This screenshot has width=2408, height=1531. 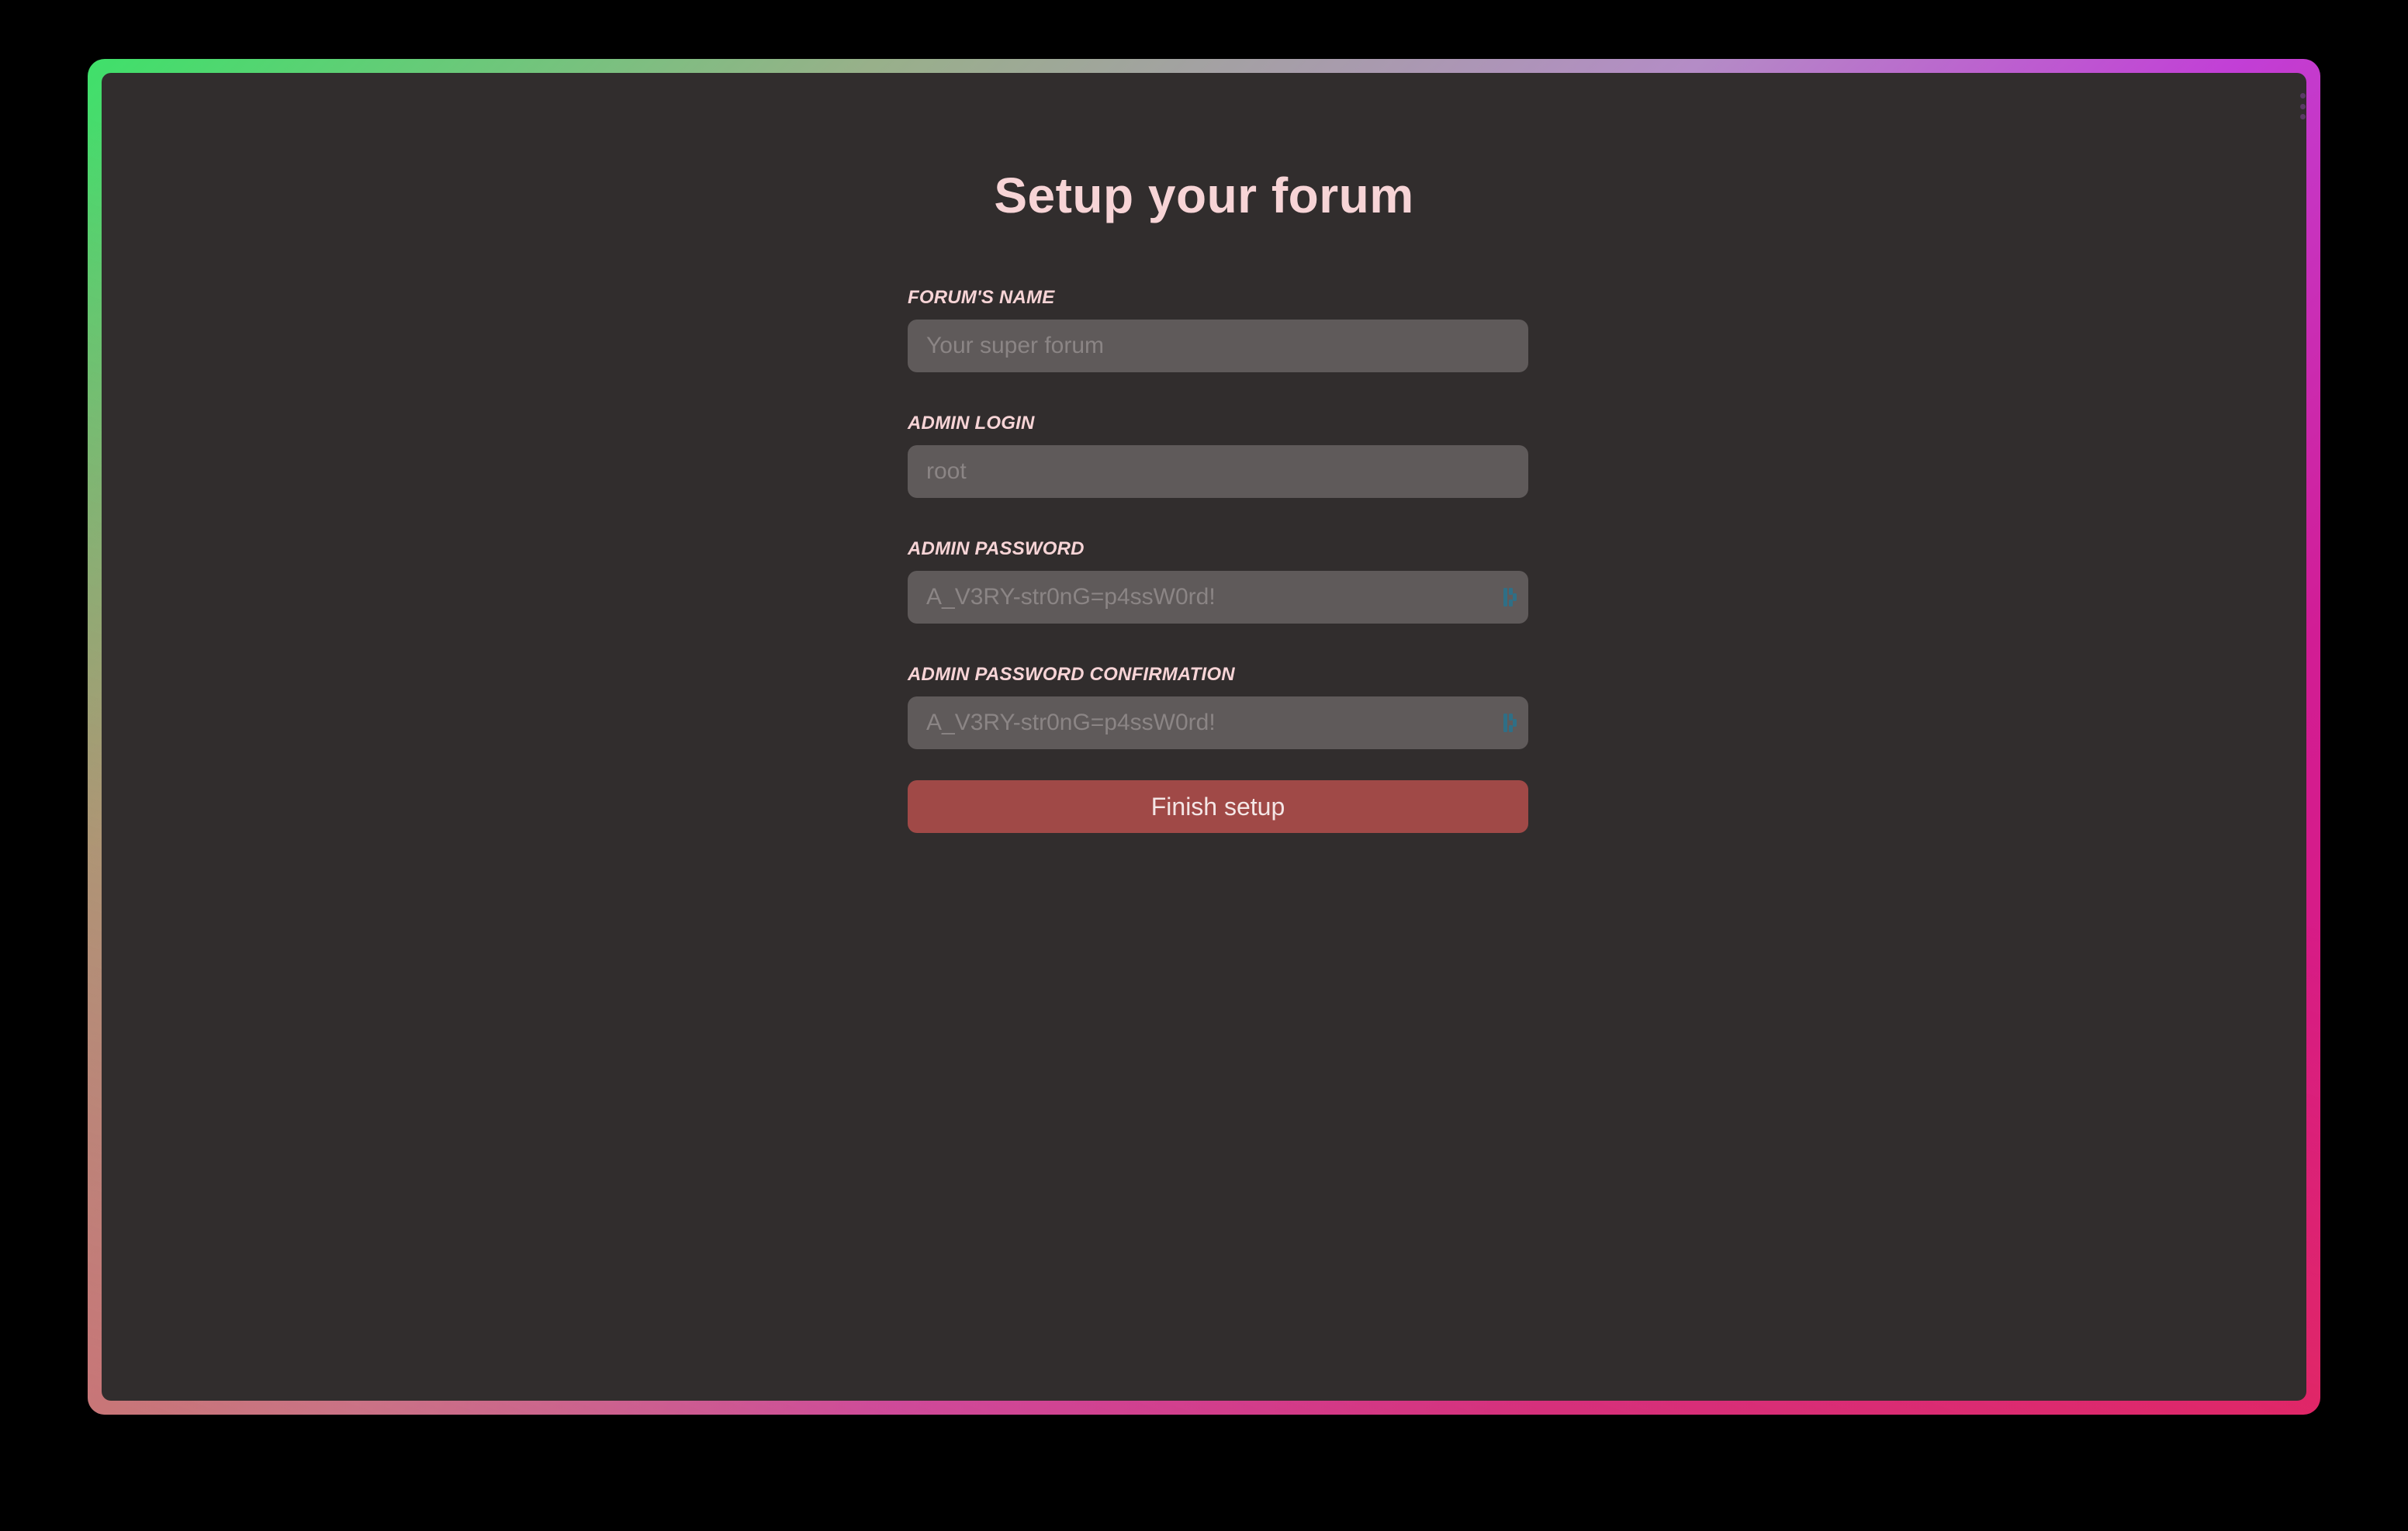 I want to click on admin-password-confirmation-input-wrap, so click(x=1218, y=722).